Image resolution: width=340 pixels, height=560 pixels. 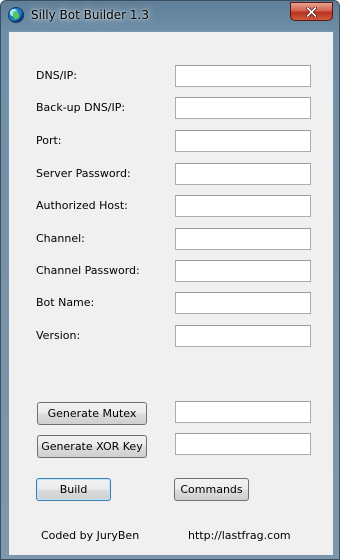 I want to click on build-button: Build, so click(x=73, y=489).